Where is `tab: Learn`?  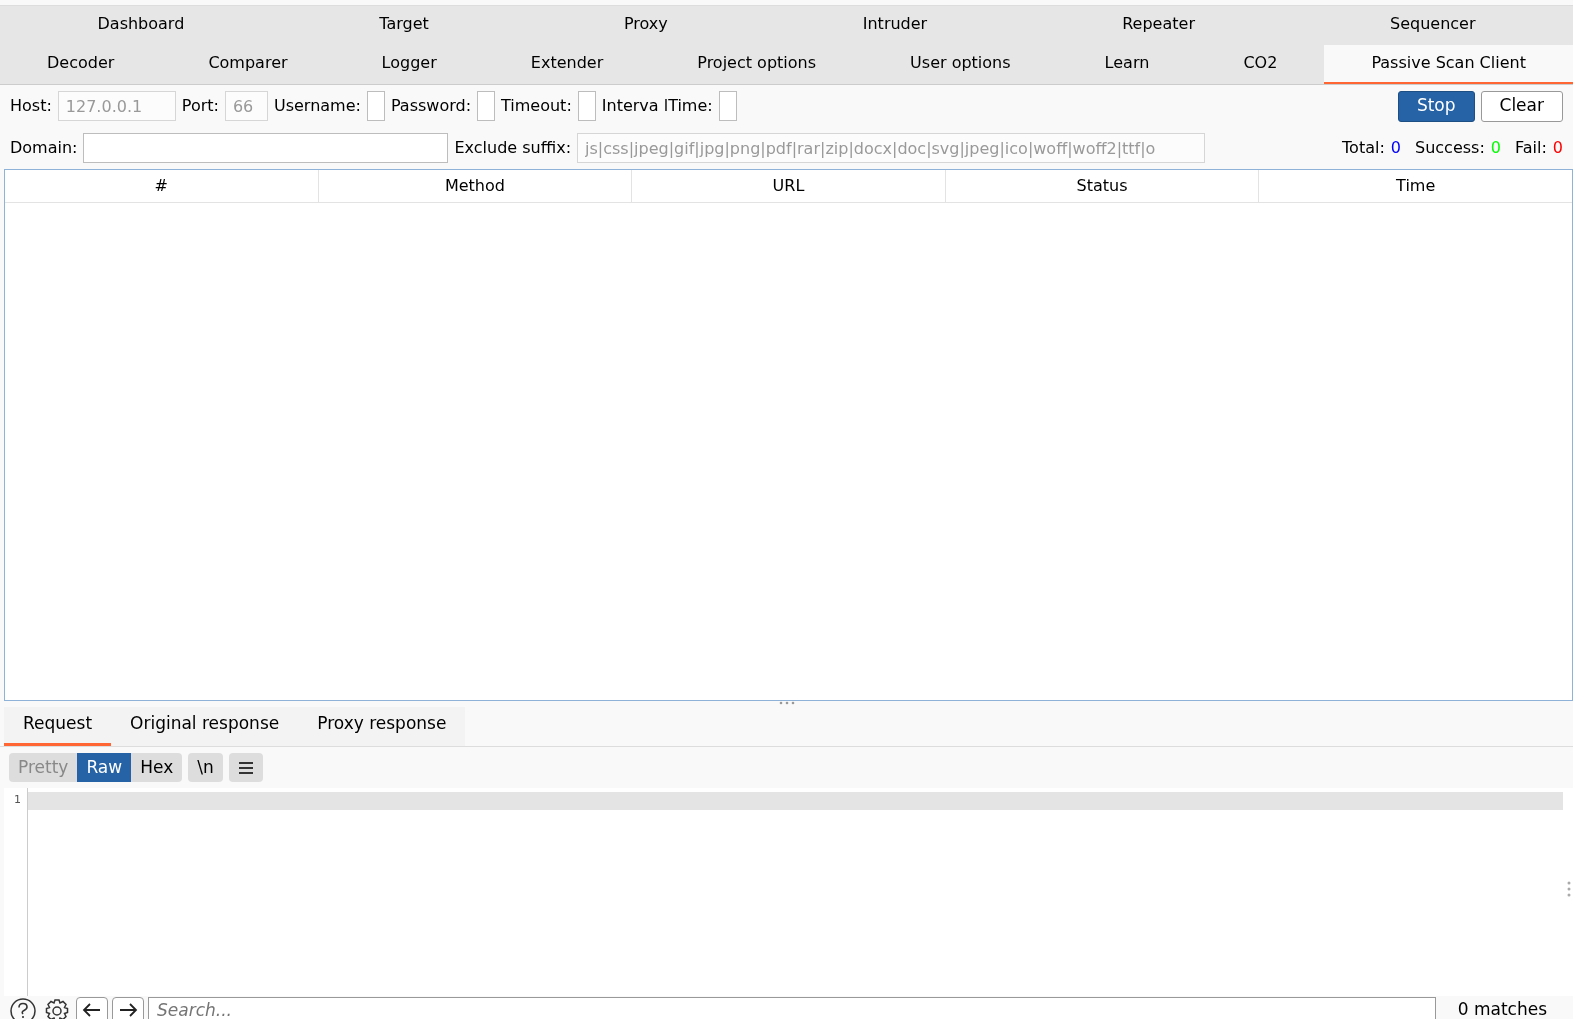
tab: Learn is located at coordinates (1127, 64).